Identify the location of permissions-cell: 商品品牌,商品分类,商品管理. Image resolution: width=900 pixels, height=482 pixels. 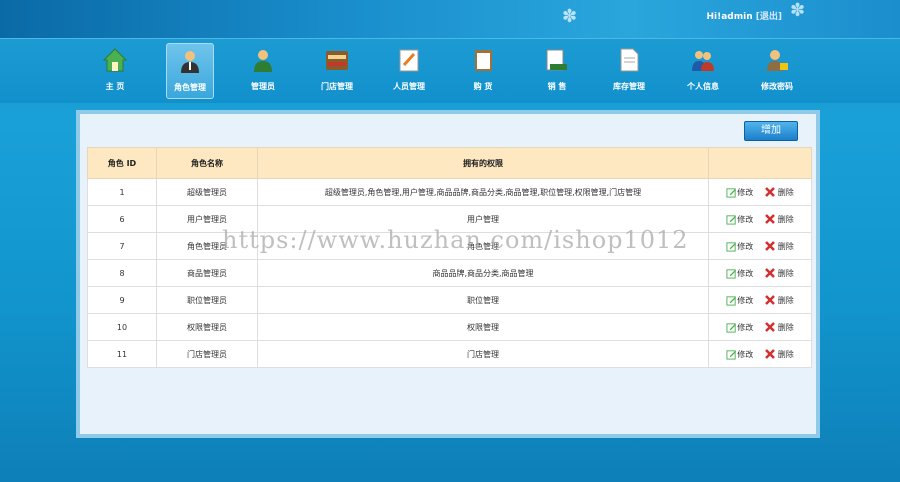
(483, 273).